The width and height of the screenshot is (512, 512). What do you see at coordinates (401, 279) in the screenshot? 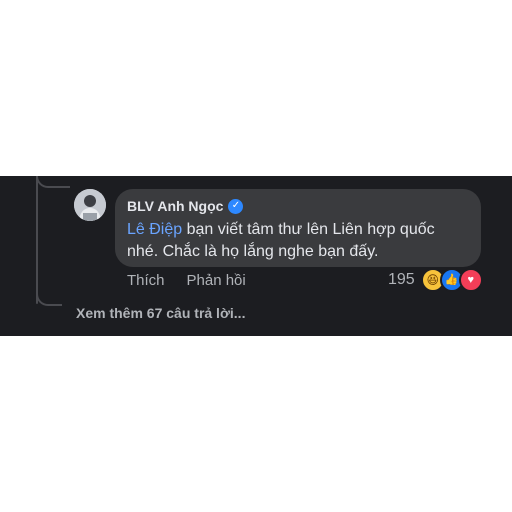
I see `reaction-count: 195` at bounding box center [401, 279].